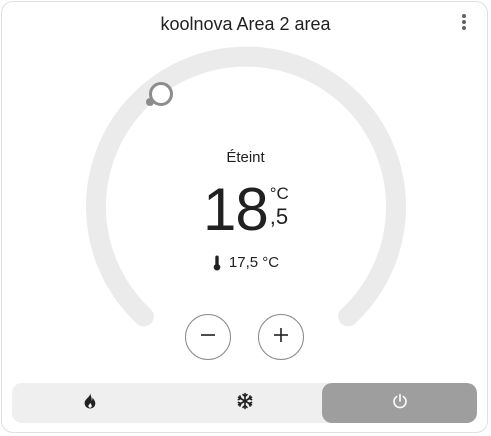  What do you see at coordinates (279, 216) in the screenshot?
I see `target-temperature-decimal: ,5` at bounding box center [279, 216].